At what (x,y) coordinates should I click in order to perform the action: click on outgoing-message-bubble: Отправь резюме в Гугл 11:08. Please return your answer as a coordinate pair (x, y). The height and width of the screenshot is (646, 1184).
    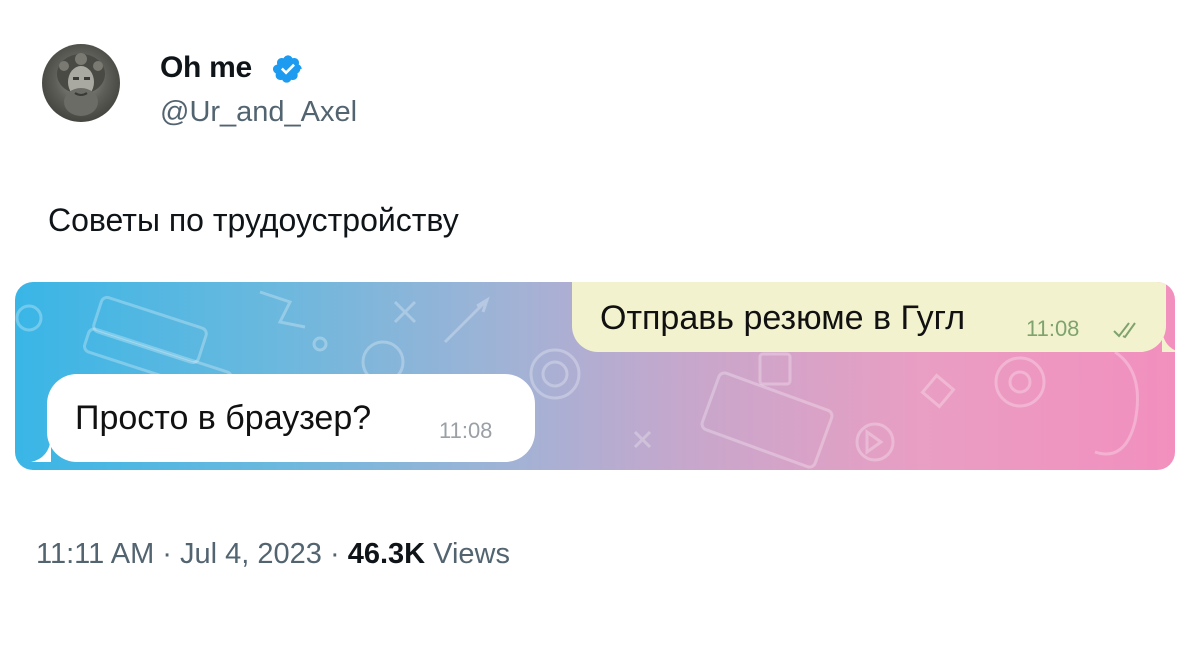
    Looking at the image, I should click on (873, 317).